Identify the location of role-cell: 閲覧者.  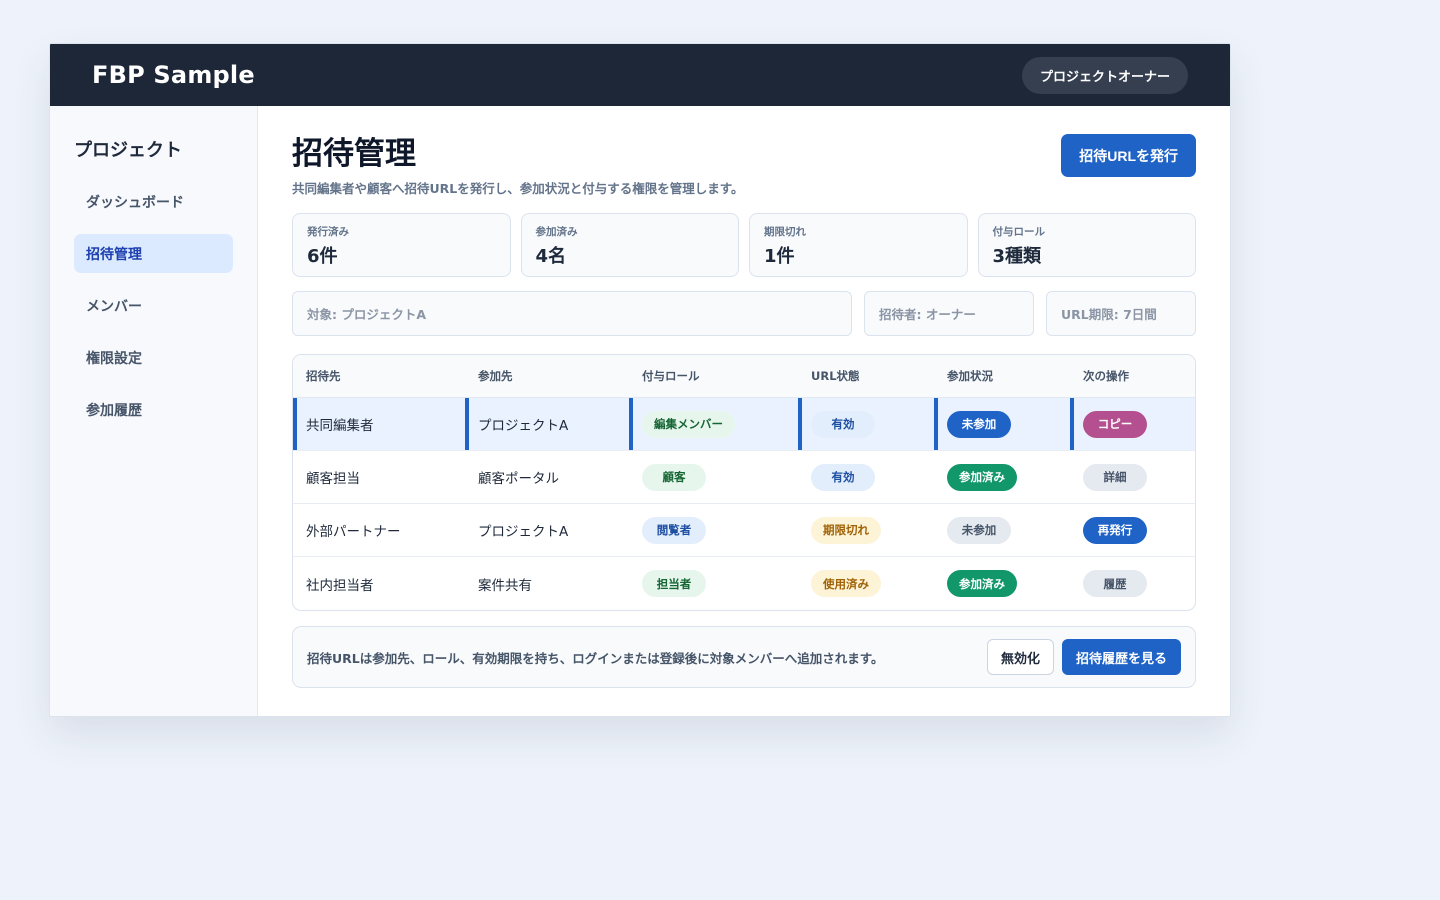
(713, 530).